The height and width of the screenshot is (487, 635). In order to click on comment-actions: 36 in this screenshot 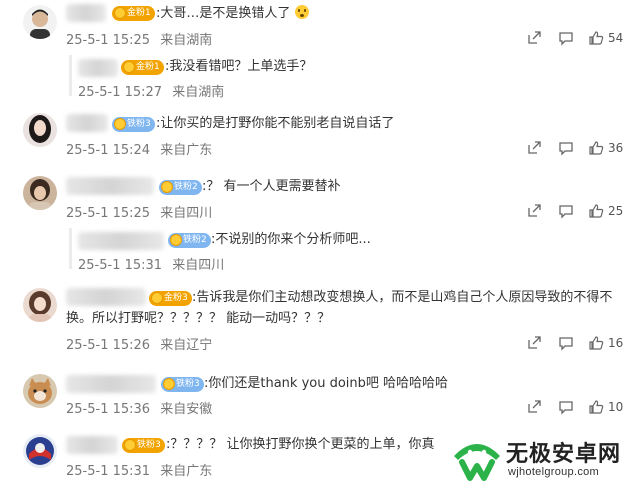, I will do `click(577, 149)`.